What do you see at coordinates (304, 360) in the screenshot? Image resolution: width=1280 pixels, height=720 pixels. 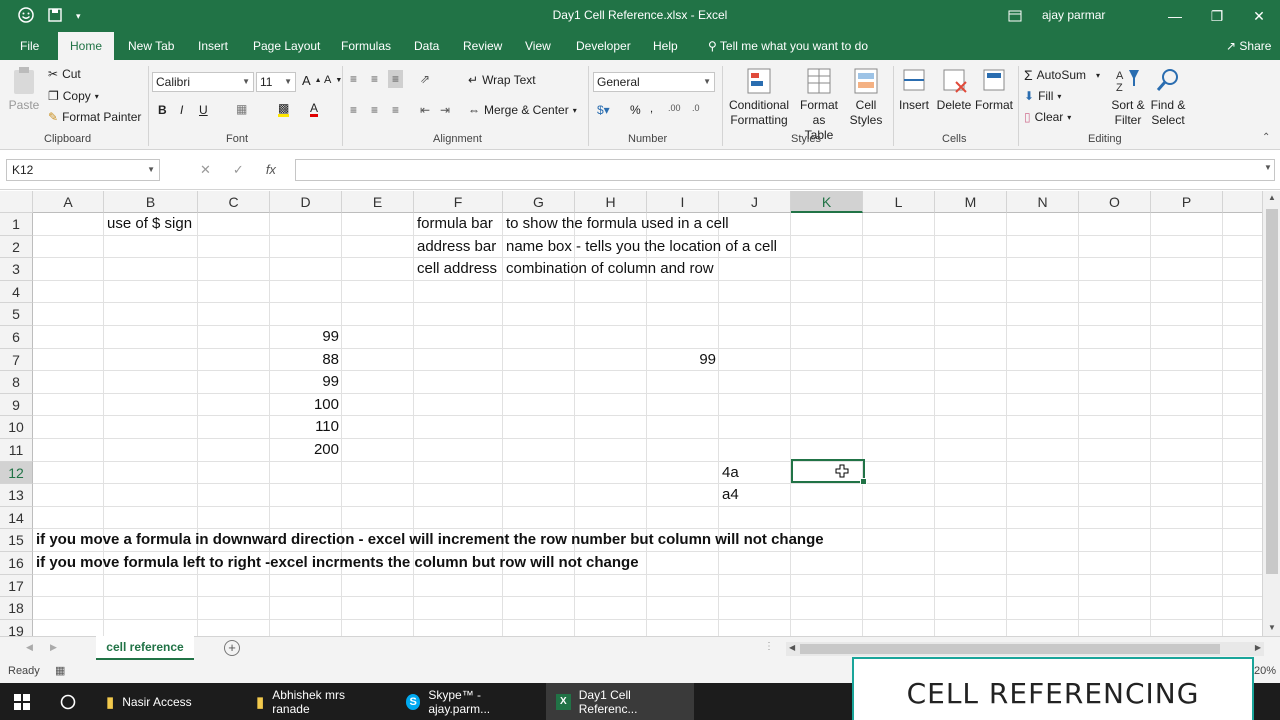 I see `cell-d7: 88` at bounding box center [304, 360].